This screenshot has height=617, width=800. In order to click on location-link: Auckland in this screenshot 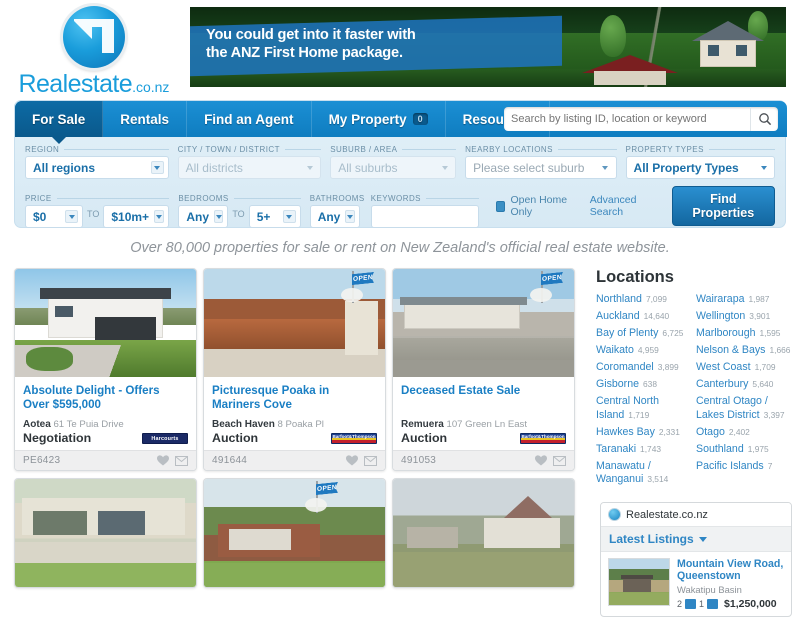, I will do `click(618, 316)`.